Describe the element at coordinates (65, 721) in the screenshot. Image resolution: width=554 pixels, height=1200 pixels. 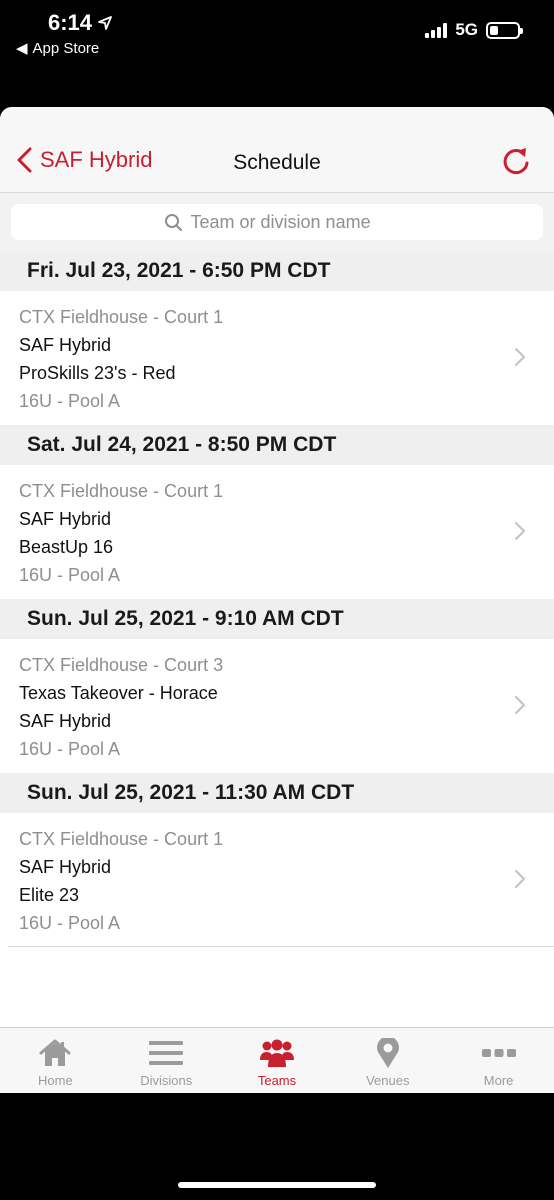
I see `game-team-2: SAF Hybrid` at that location.